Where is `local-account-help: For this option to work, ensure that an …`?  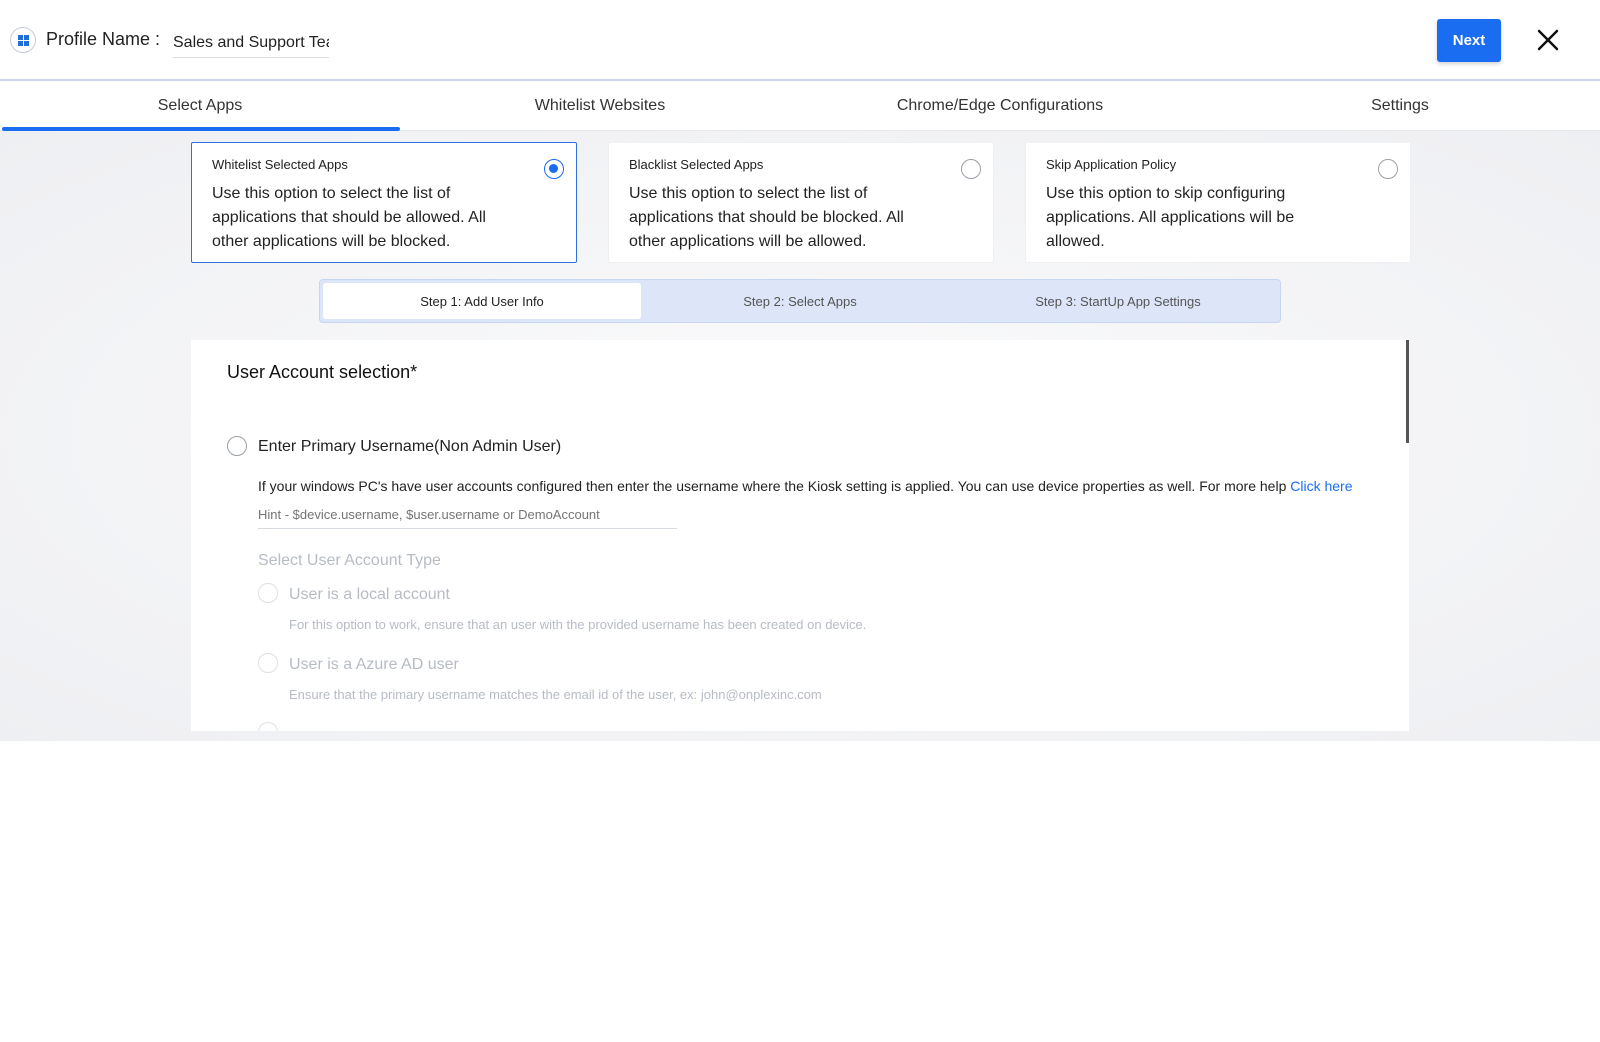
local-account-help: For this option to work, ensure that an … is located at coordinates (578, 624).